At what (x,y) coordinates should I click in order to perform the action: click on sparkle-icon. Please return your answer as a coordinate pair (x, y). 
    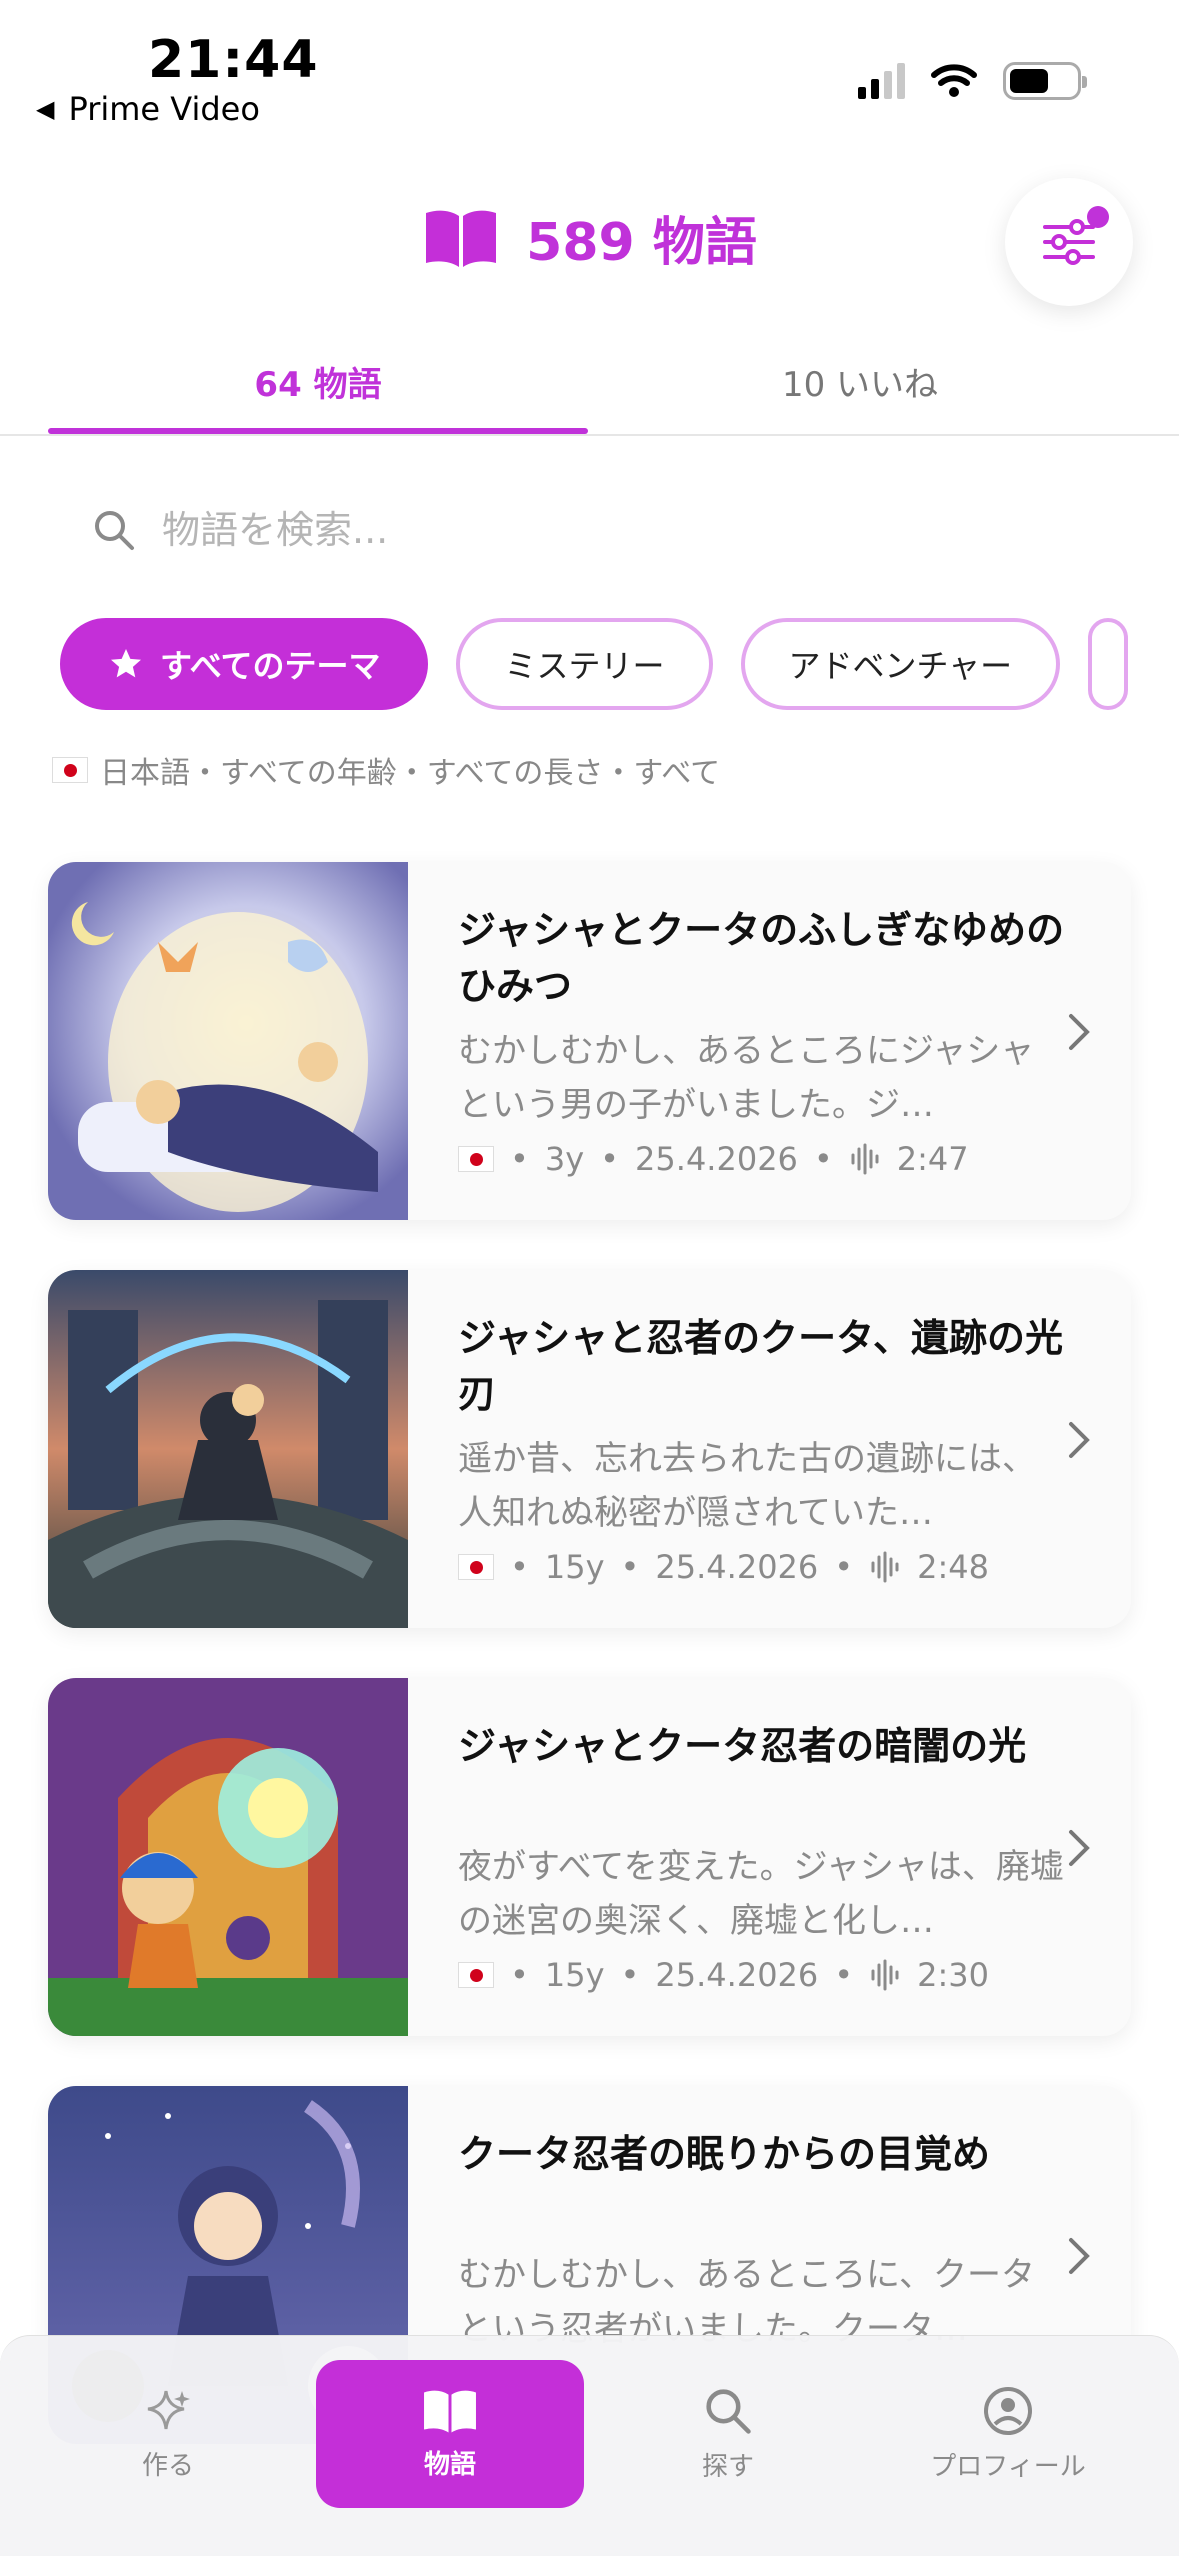
    Looking at the image, I should click on (168, 2409).